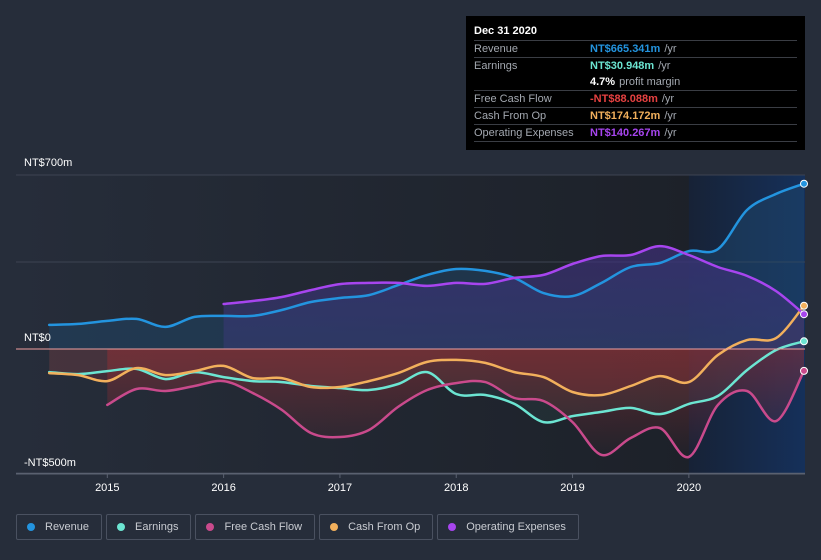 Image resolution: width=821 pixels, height=560 pixels. Describe the element at coordinates (263, 527) in the screenshot. I see `legend-label: Free Cash Flow` at that location.